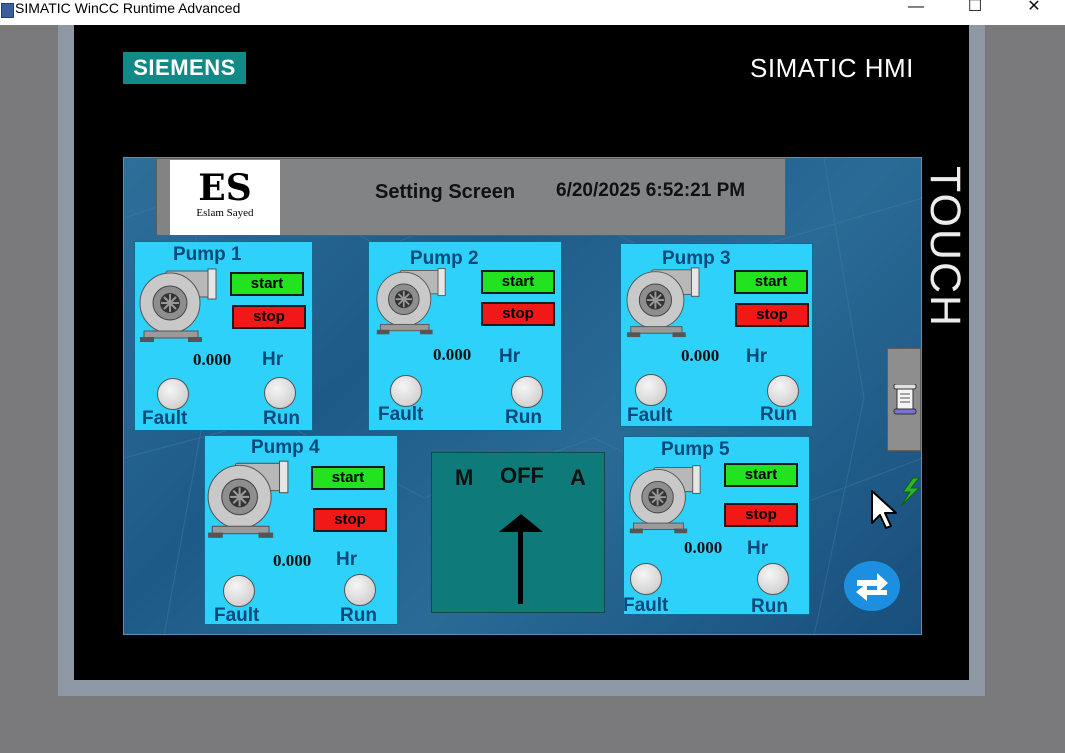 Image resolution: width=1065 pixels, height=753 pixels. Describe the element at coordinates (173, 394) in the screenshot. I see `pump-1-fault-lamp` at that location.